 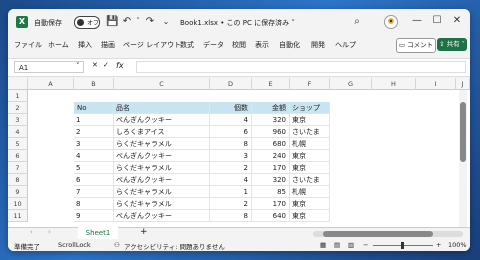 I want to click on cancel-icon: ✕, so click(x=95, y=65).